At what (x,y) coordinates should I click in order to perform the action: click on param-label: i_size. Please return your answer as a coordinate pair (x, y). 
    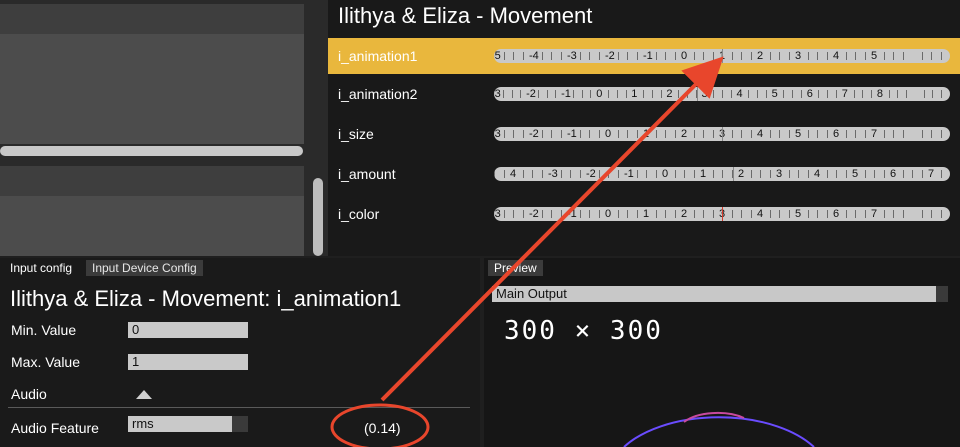
    Looking at the image, I should click on (356, 134).